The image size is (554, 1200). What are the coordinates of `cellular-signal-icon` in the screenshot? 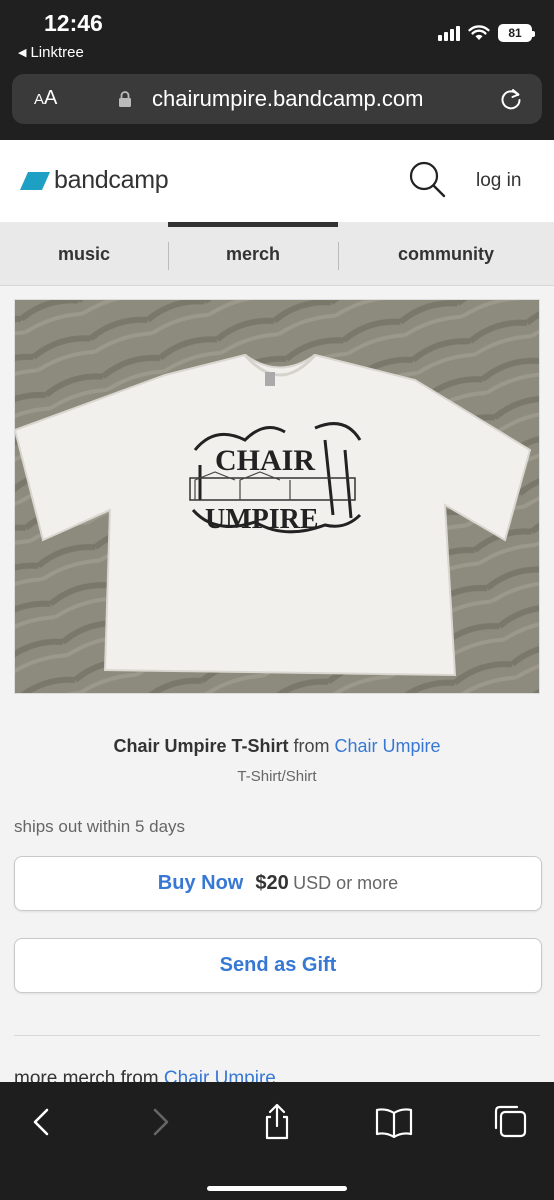 It's located at (449, 33).